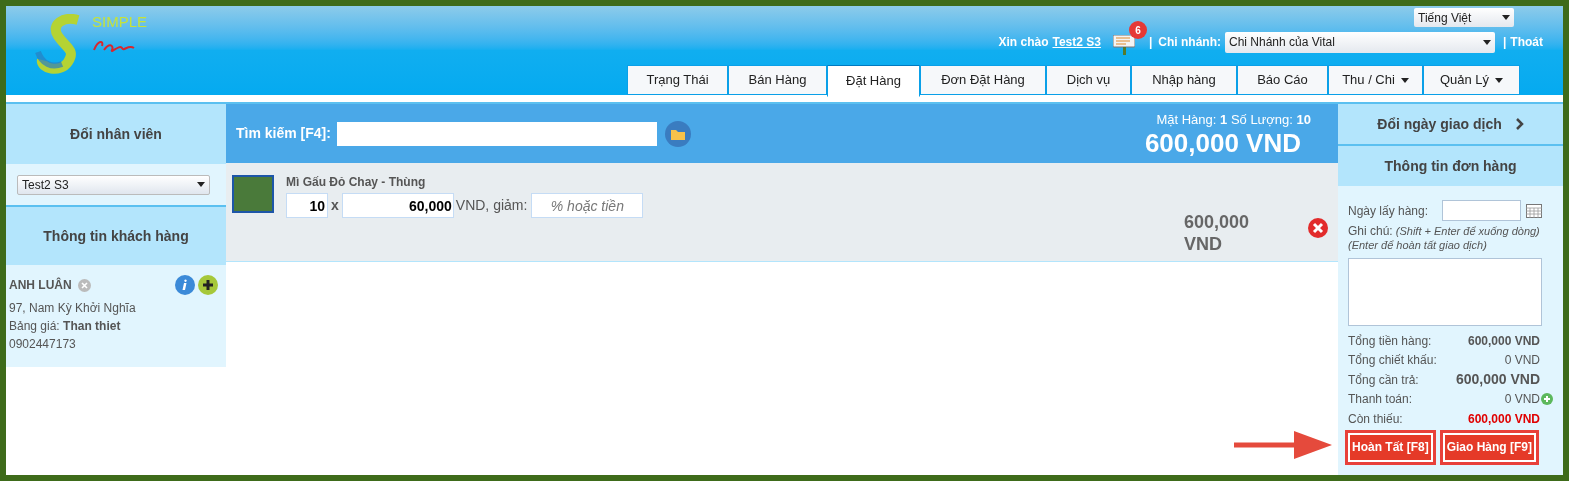  Describe the element at coordinates (873, 81) in the screenshot. I see `nav-tab: Đặt Hàng` at that location.